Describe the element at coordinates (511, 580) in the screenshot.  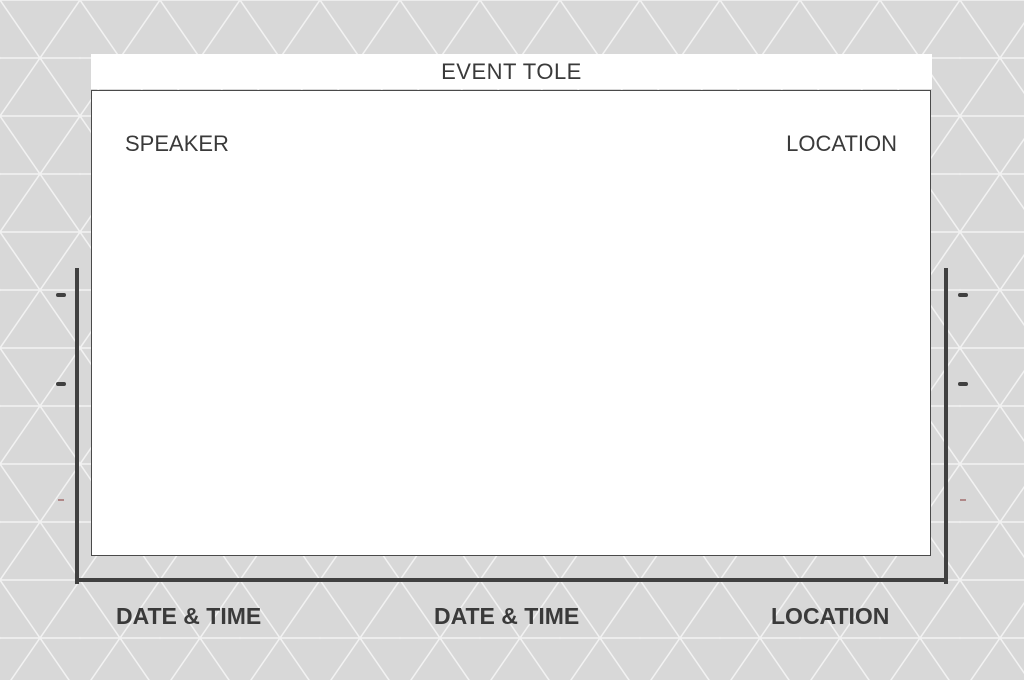
I see `frame-bottom-line` at that location.